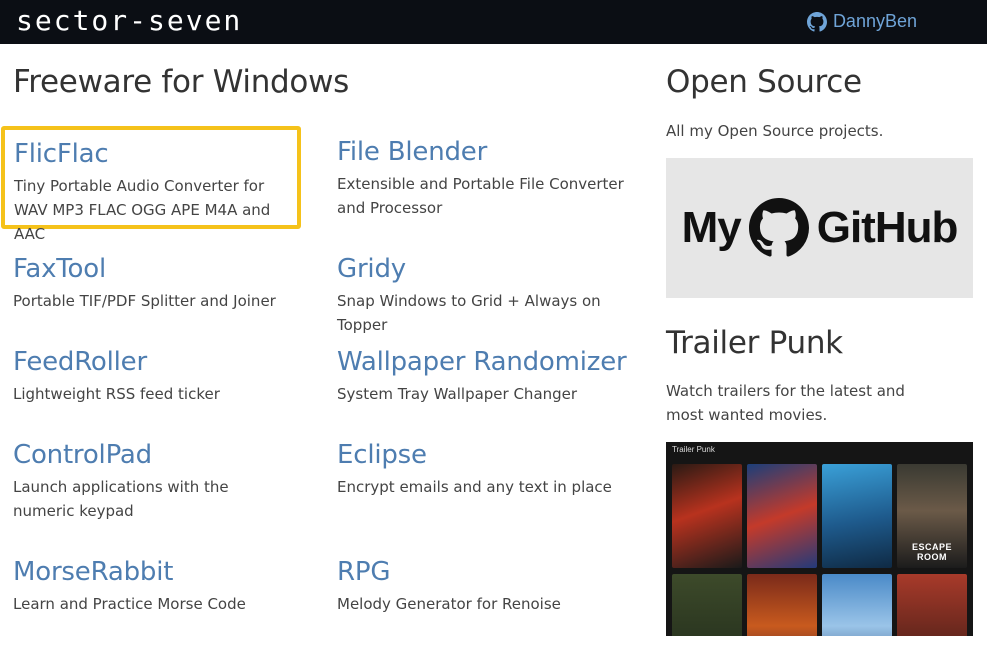 The width and height of the screenshot is (987, 652). What do you see at coordinates (168, 269) in the screenshot?
I see `app-link: FaxTool` at bounding box center [168, 269].